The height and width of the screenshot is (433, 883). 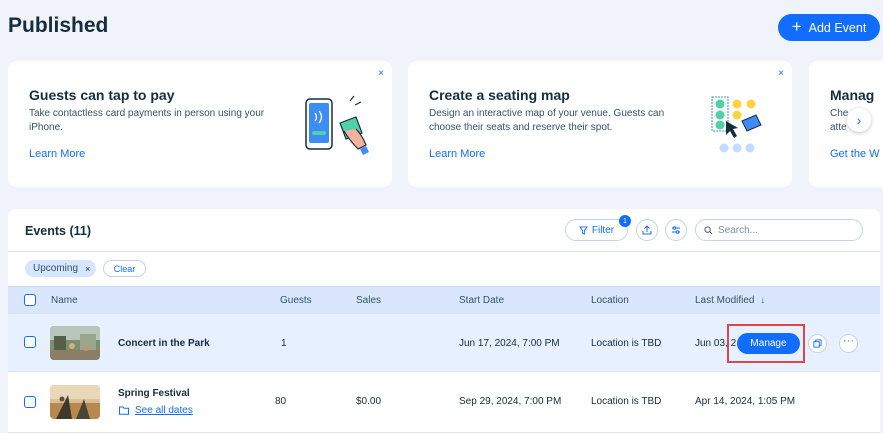 What do you see at coordinates (768, 343) in the screenshot?
I see `manage-button: Manage` at bounding box center [768, 343].